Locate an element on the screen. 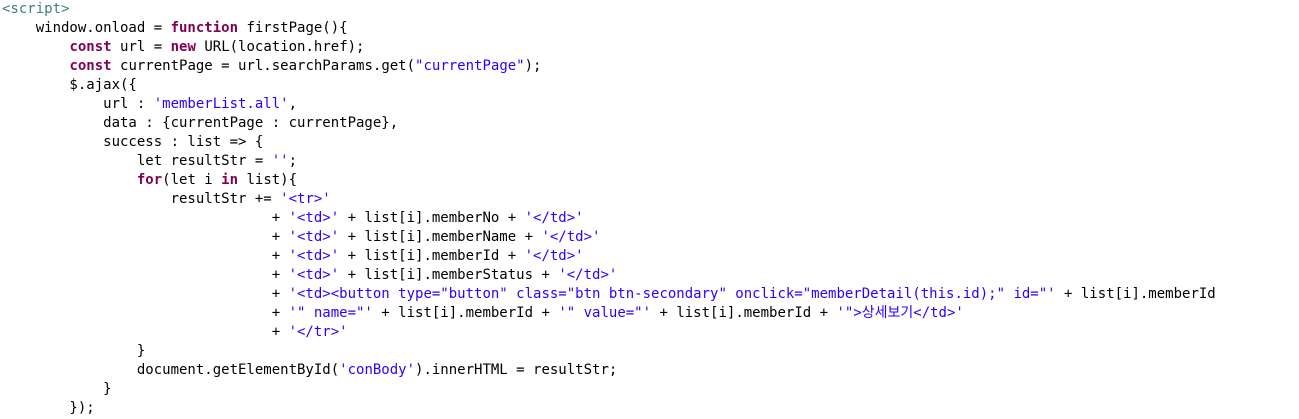 The image size is (1299, 419). code-text-token: window.onload = is located at coordinates (86, 28).